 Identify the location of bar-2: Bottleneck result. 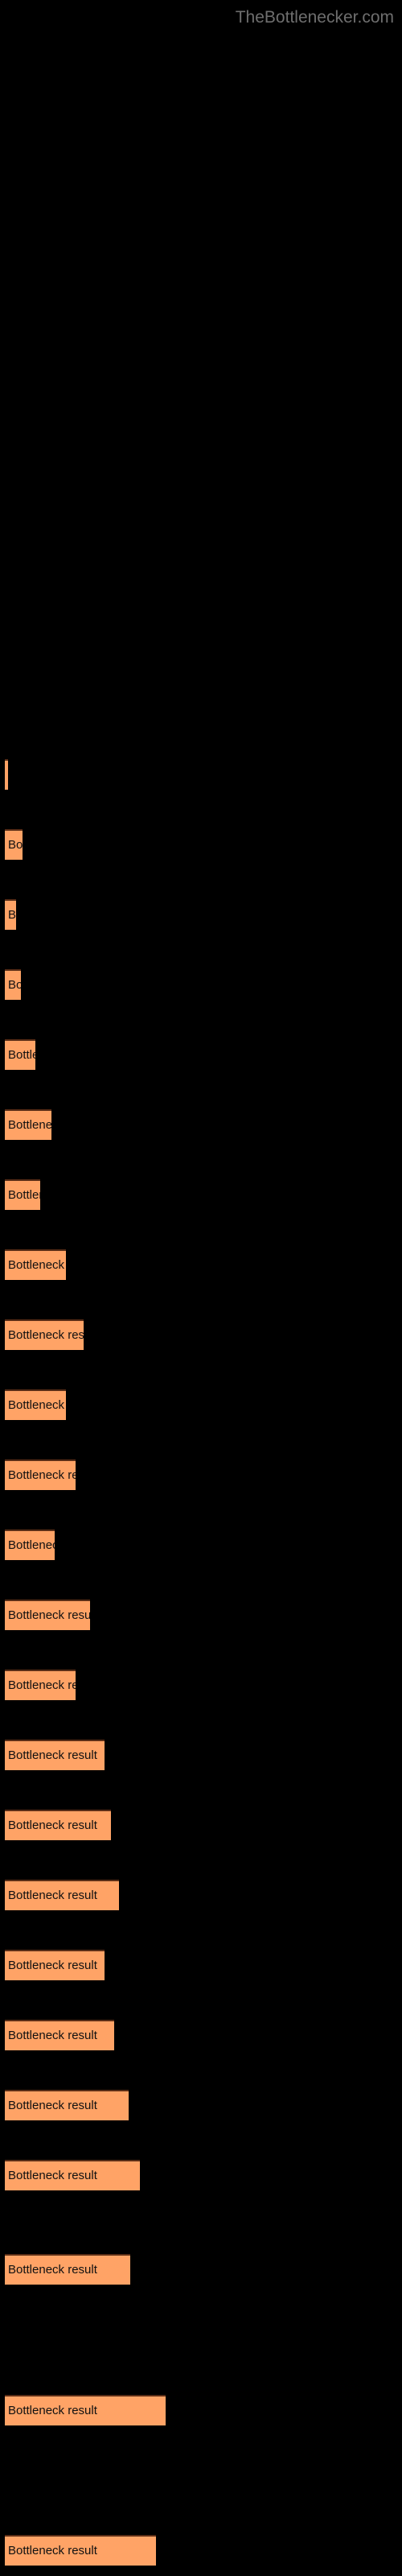
(14, 844).